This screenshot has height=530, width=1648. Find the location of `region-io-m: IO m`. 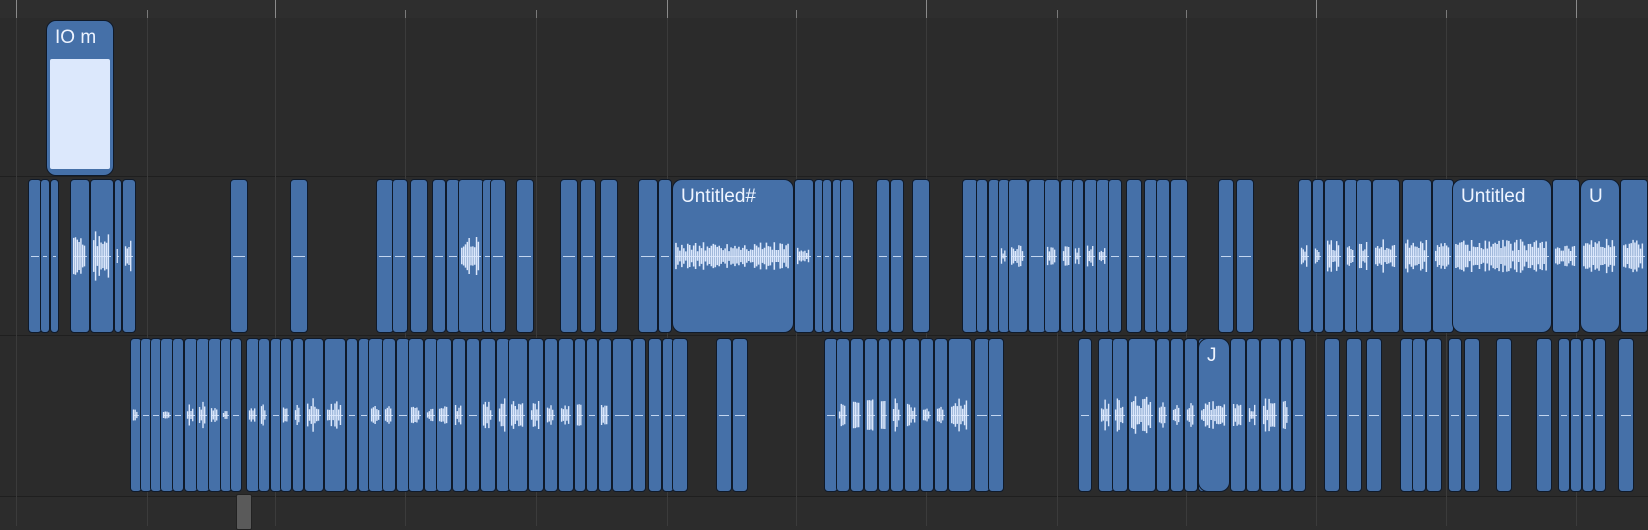

region-io-m: IO m is located at coordinates (80, 98).